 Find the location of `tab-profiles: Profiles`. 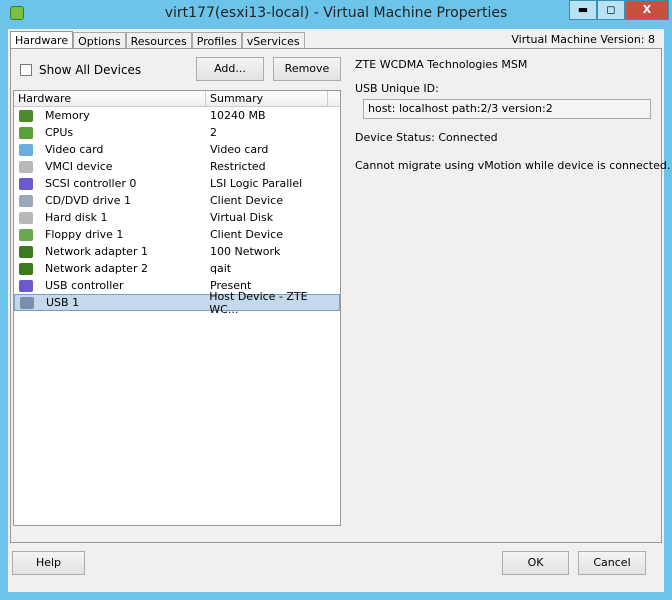

tab-profiles: Profiles is located at coordinates (216, 40).